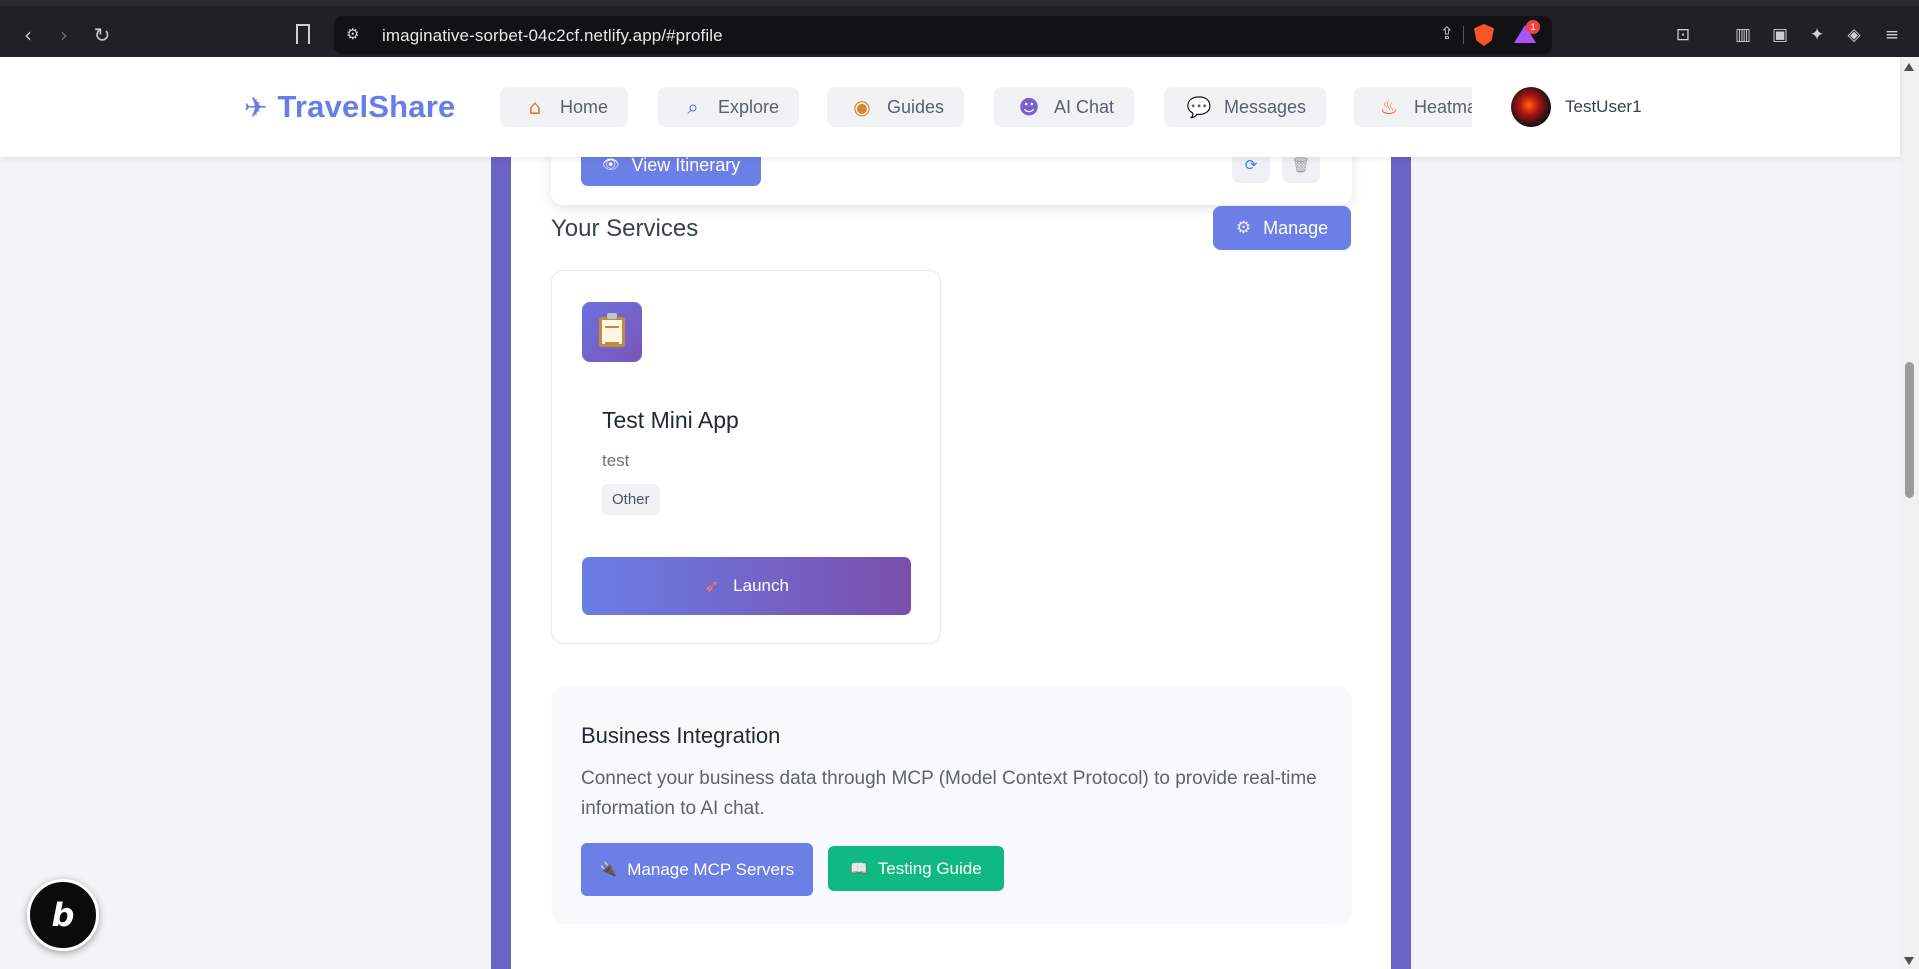  Describe the element at coordinates (1296, 227) in the screenshot. I see `manage-label: Manage` at that location.